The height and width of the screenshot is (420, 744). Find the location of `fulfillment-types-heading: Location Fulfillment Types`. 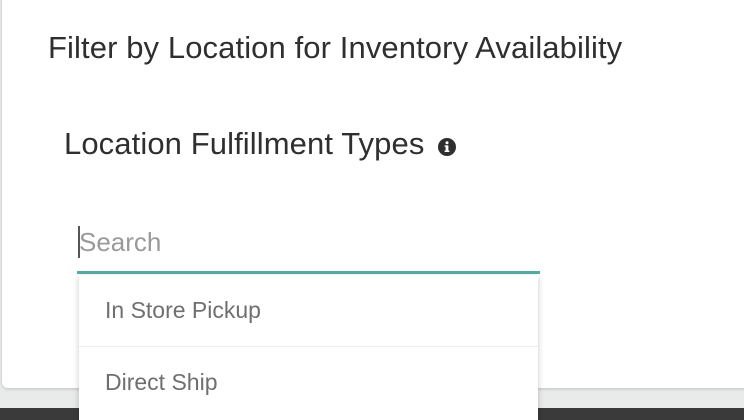

fulfillment-types-heading: Location Fulfillment Types is located at coordinates (260, 144).